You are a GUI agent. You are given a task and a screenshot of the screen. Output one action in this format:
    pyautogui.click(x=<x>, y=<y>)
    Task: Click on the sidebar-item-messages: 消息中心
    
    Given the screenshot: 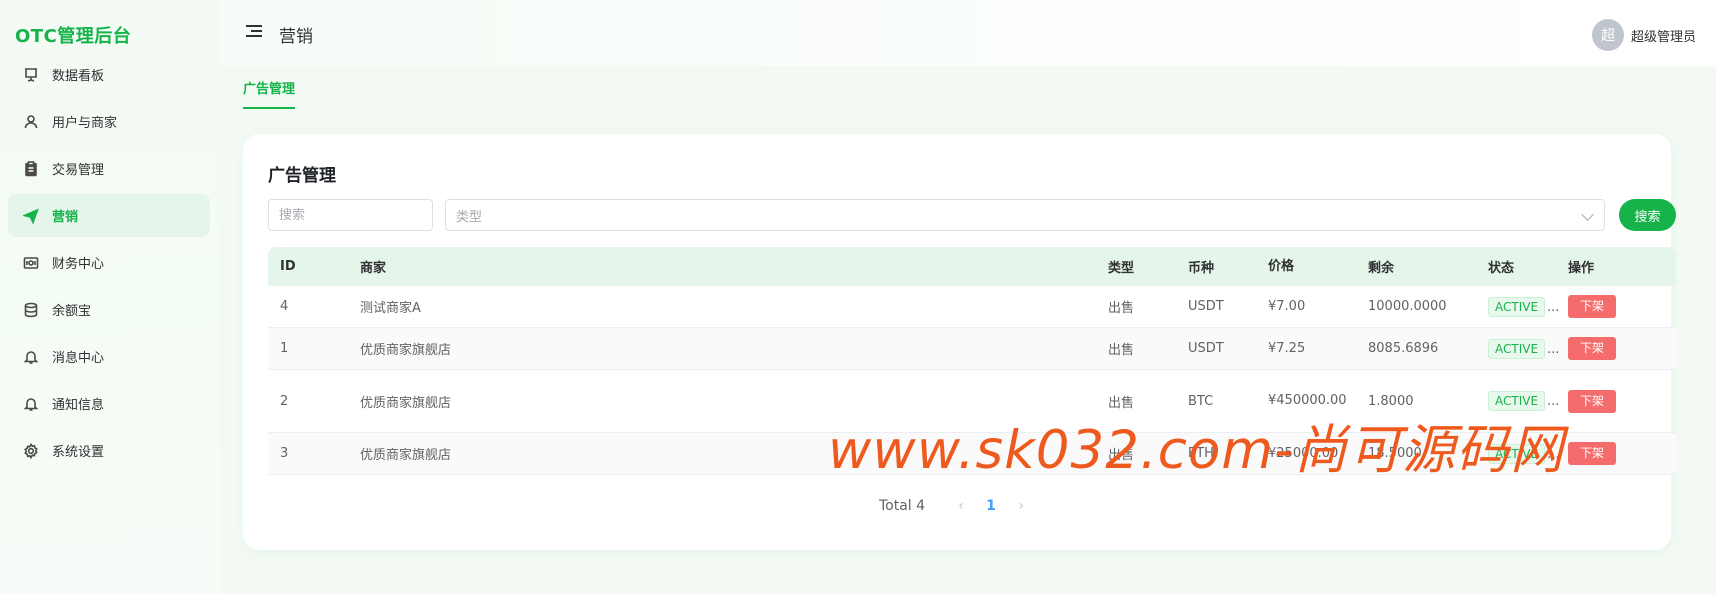 What is the action you would take?
    pyautogui.click(x=109, y=356)
    